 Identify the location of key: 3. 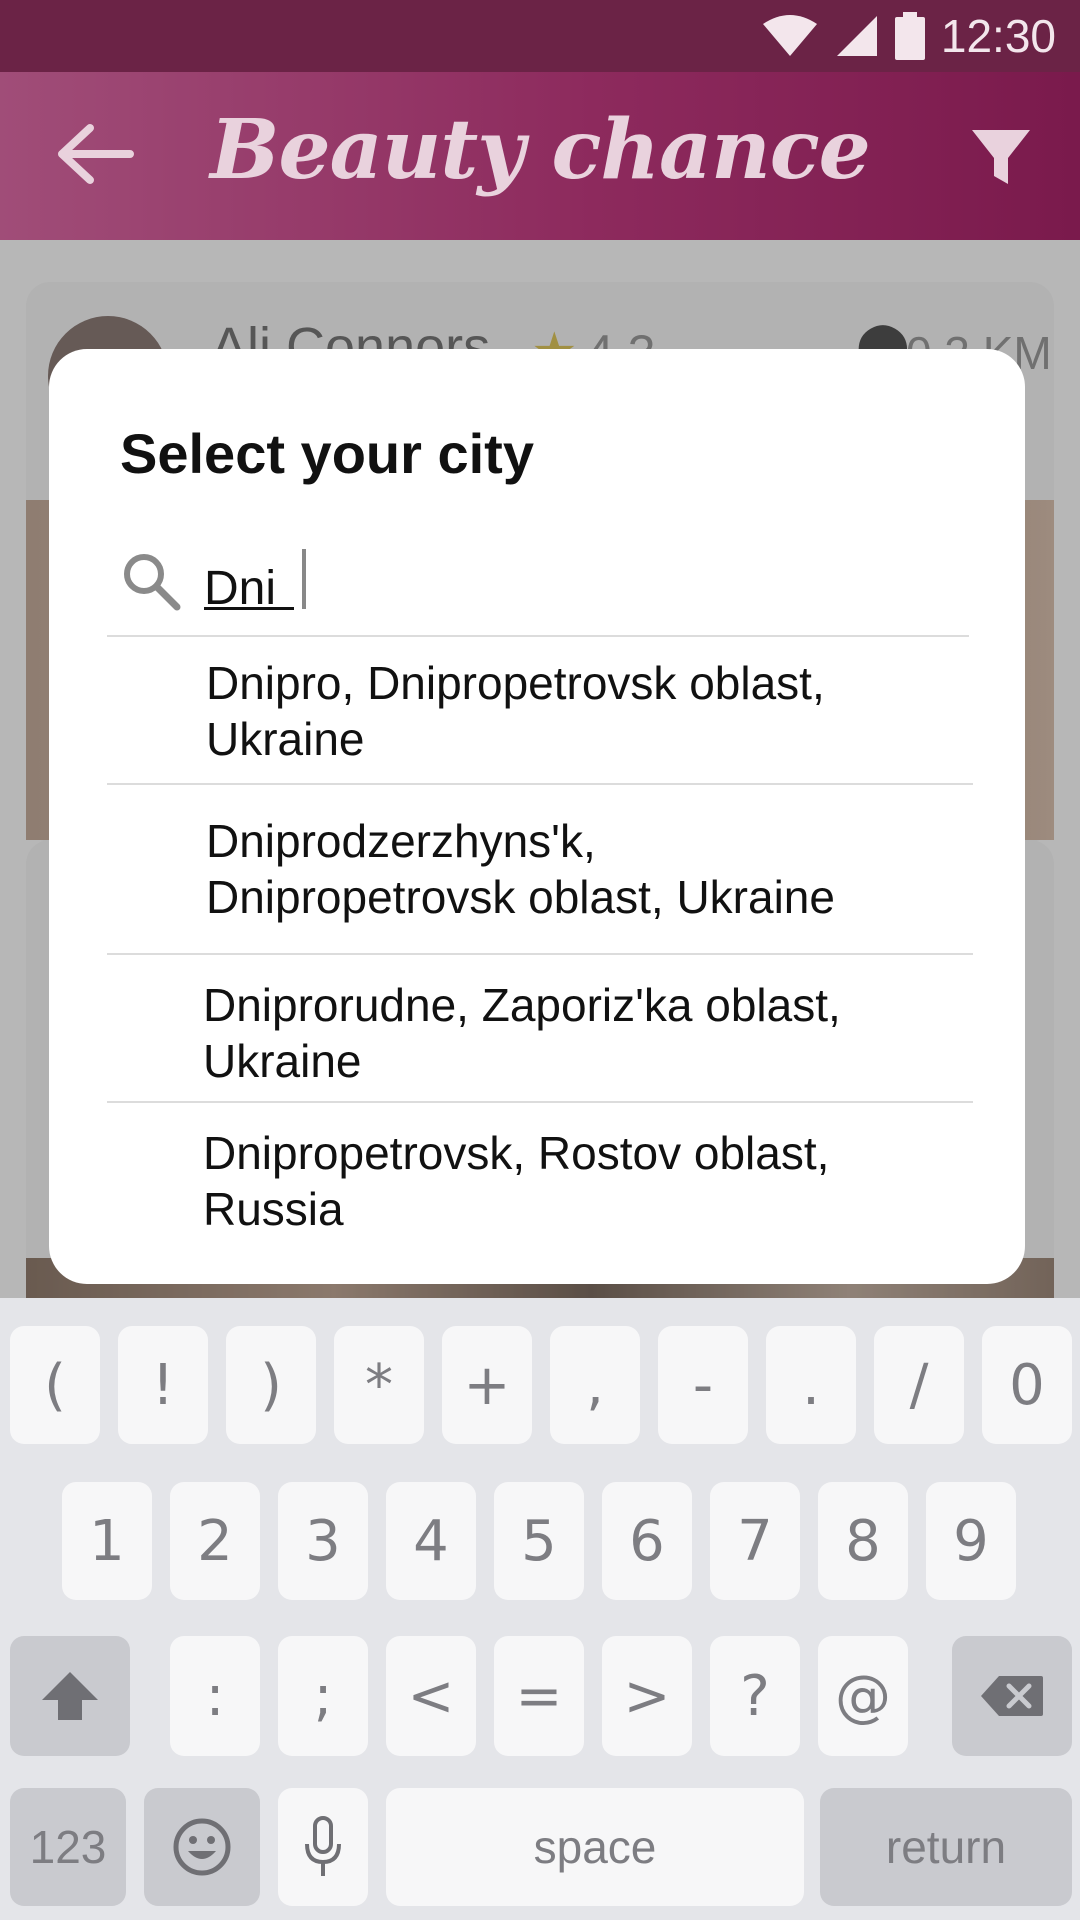
(323, 1541).